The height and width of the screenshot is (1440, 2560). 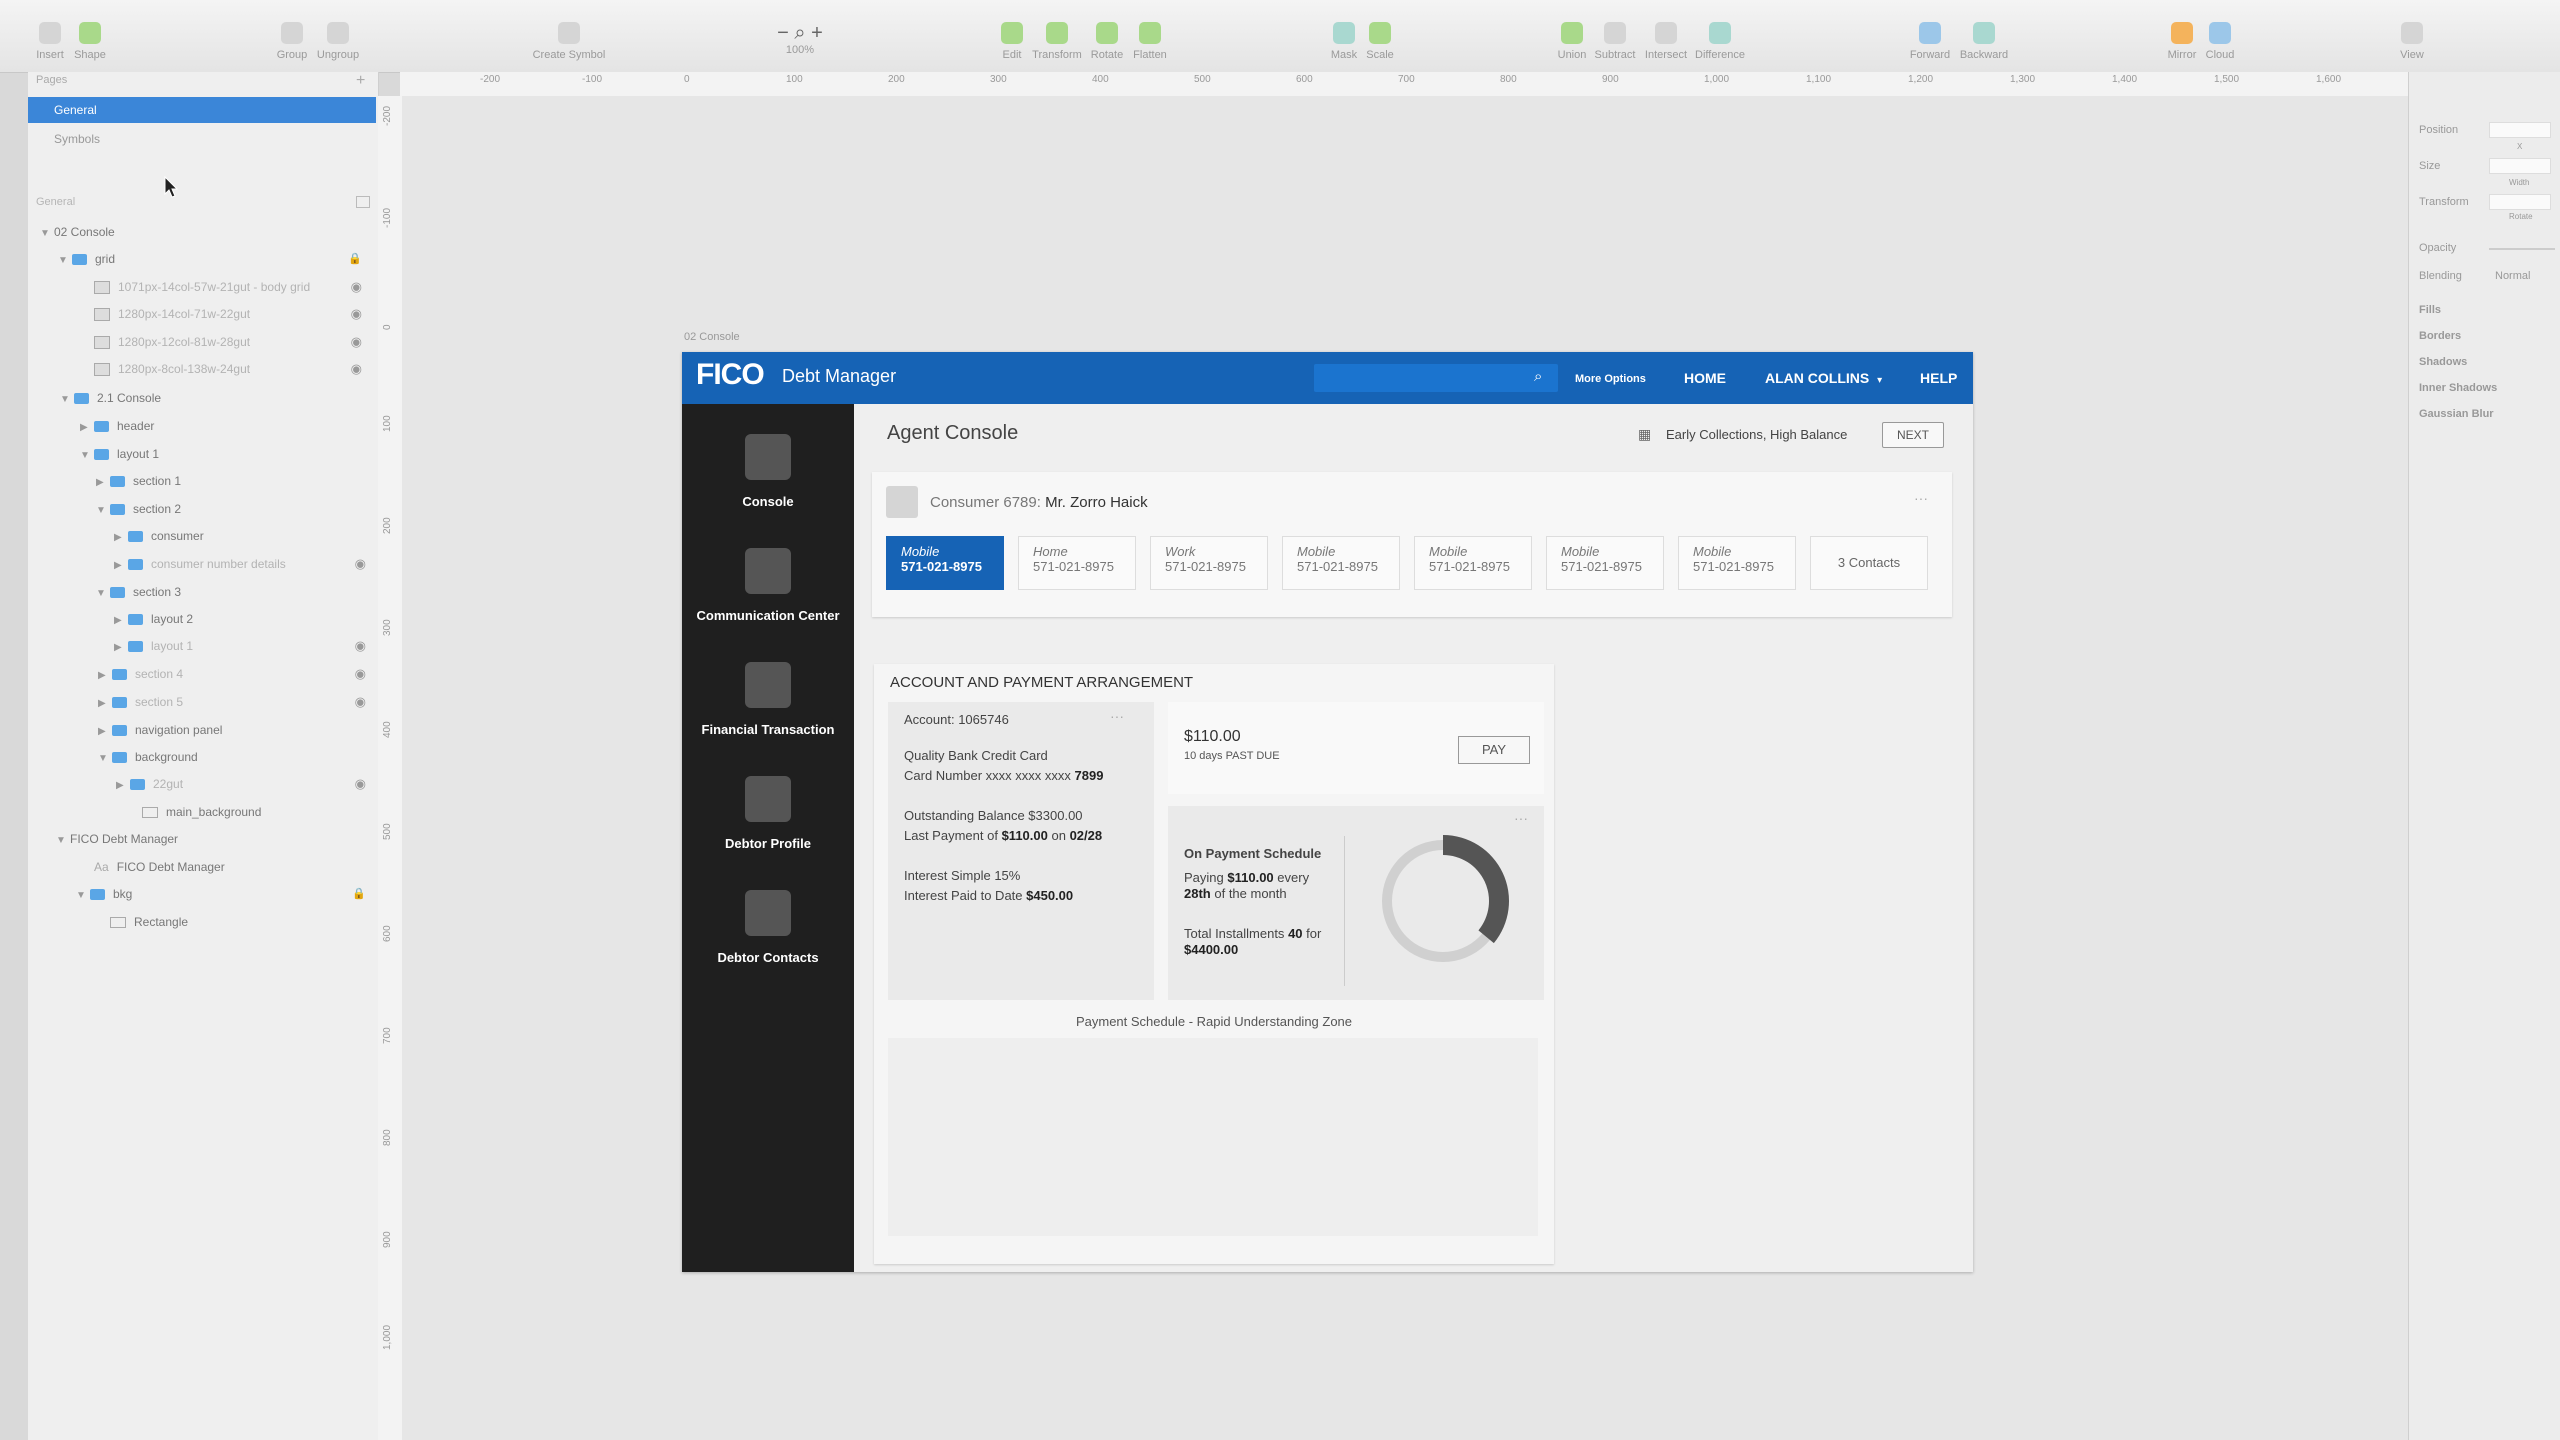 I want to click on help-link: HELP, so click(x=1938, y=378).